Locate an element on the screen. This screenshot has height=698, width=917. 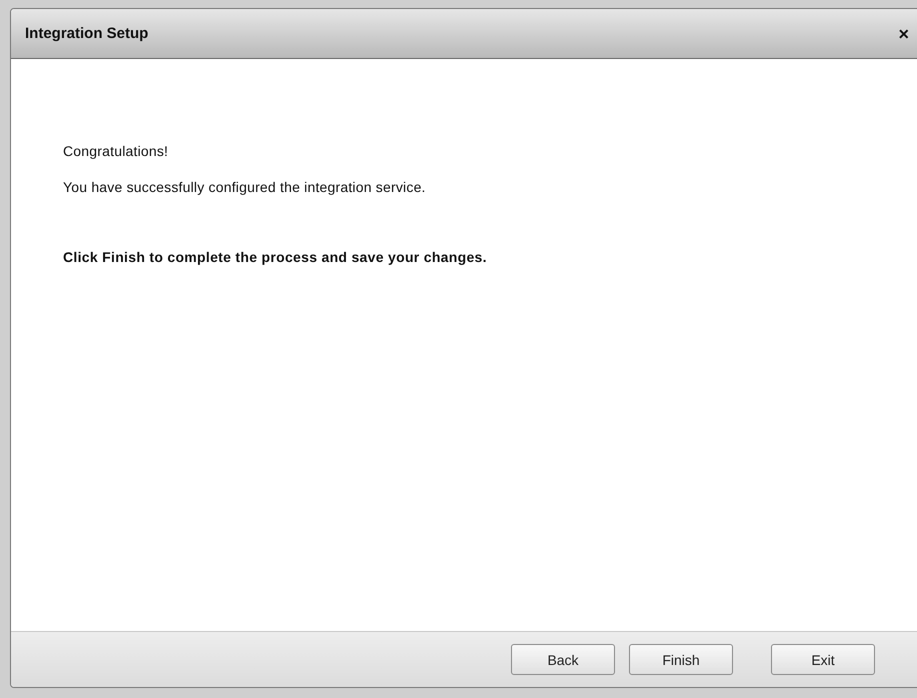
message-text: Click Finish to complete the process and save your changes. is located at coordinates (275, 257).